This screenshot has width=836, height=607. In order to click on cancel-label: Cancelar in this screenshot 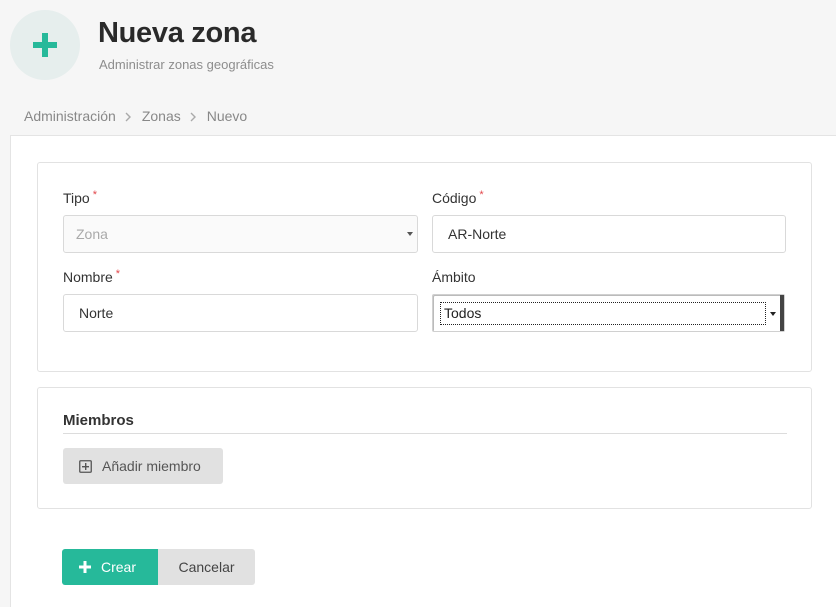, I will do `click(206, 567)`.